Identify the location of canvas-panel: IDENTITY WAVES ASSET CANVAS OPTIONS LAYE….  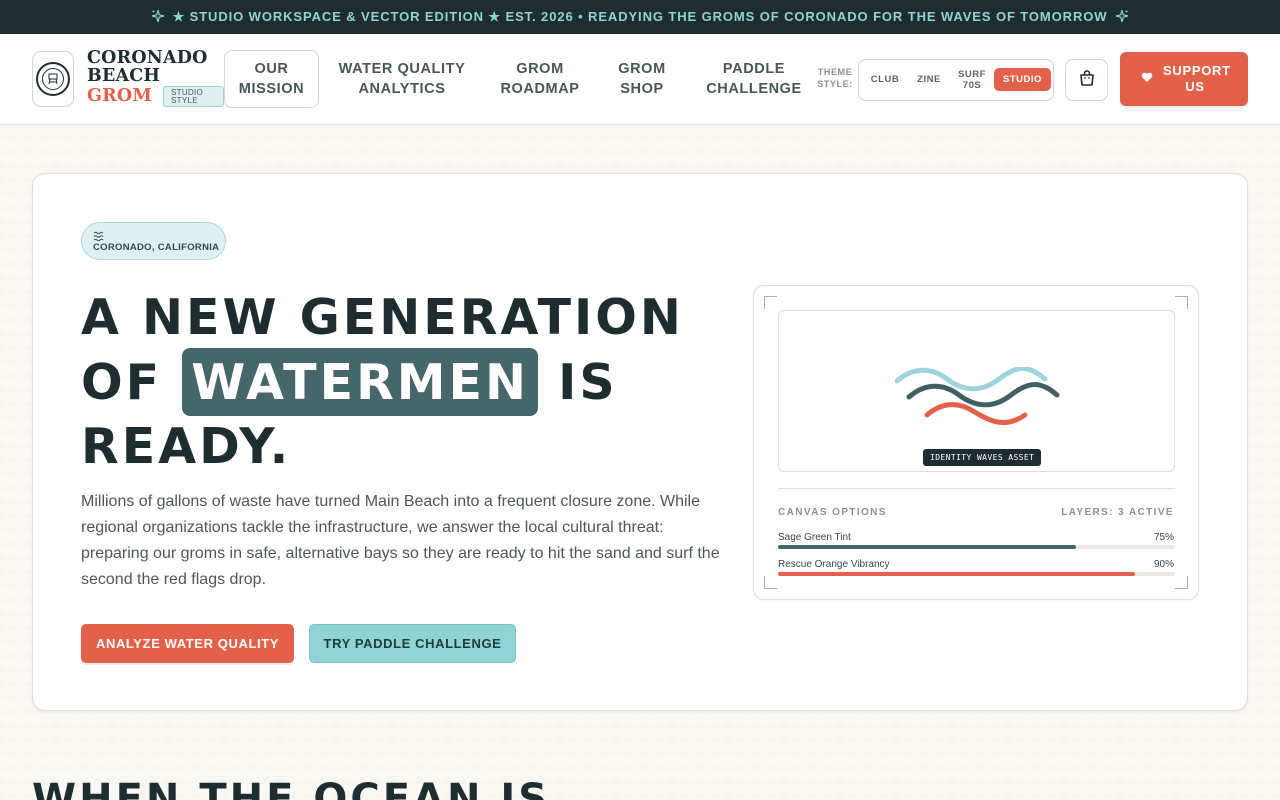
(976, 442).